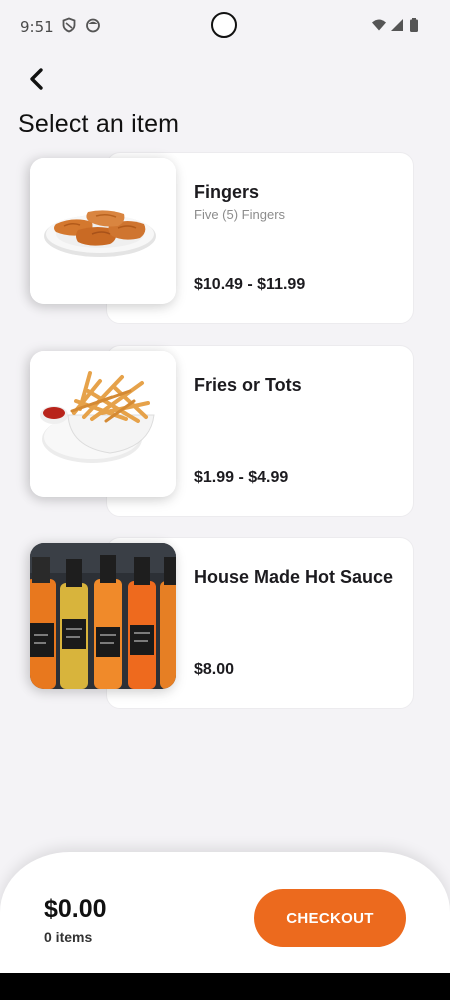 The image size is (450, 1000). Describe the element at coordinates (68, 937) in the screenshot. I see `cart-item-count: 0 items` at that location.